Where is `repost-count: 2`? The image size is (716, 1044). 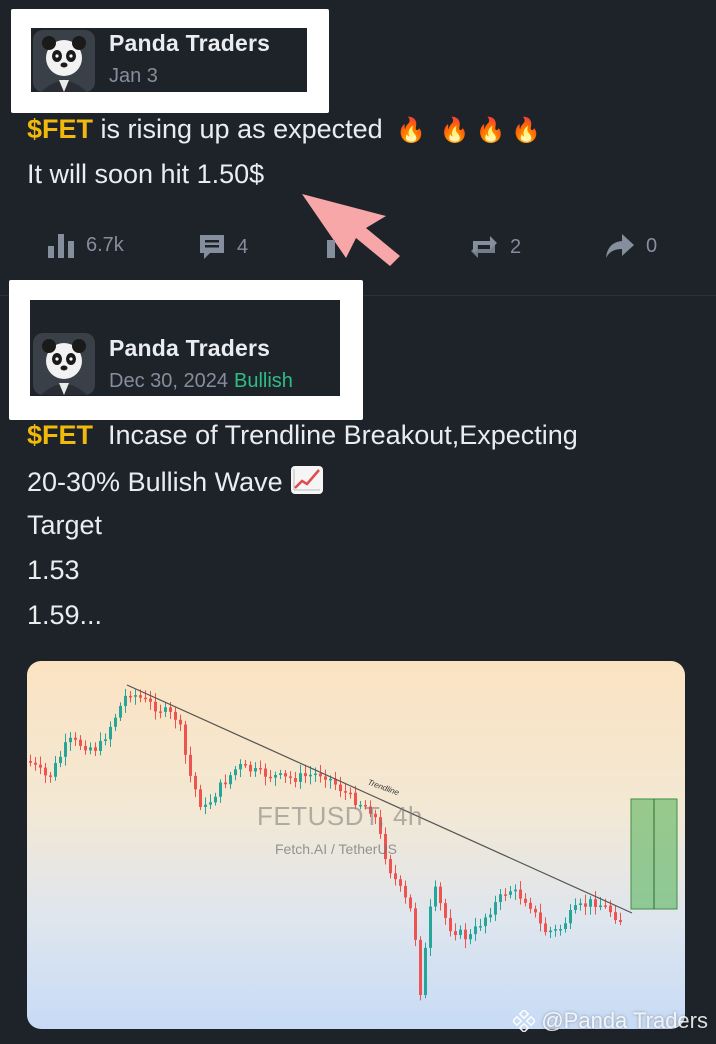
repost-count: 2 is located at coordinates (516, 246).